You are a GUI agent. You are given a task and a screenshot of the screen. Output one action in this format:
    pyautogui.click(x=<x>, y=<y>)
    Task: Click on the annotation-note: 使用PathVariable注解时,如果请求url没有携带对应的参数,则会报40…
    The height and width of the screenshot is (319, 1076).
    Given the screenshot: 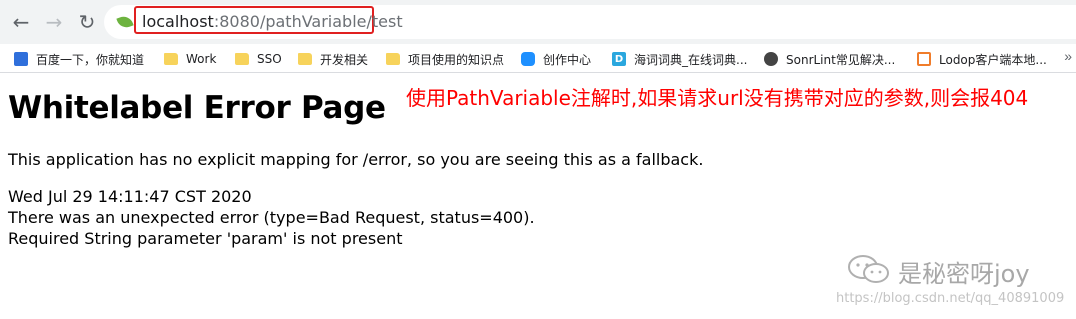 What is the action you would take?
    pyautogui.click(x=717, y=98)
    